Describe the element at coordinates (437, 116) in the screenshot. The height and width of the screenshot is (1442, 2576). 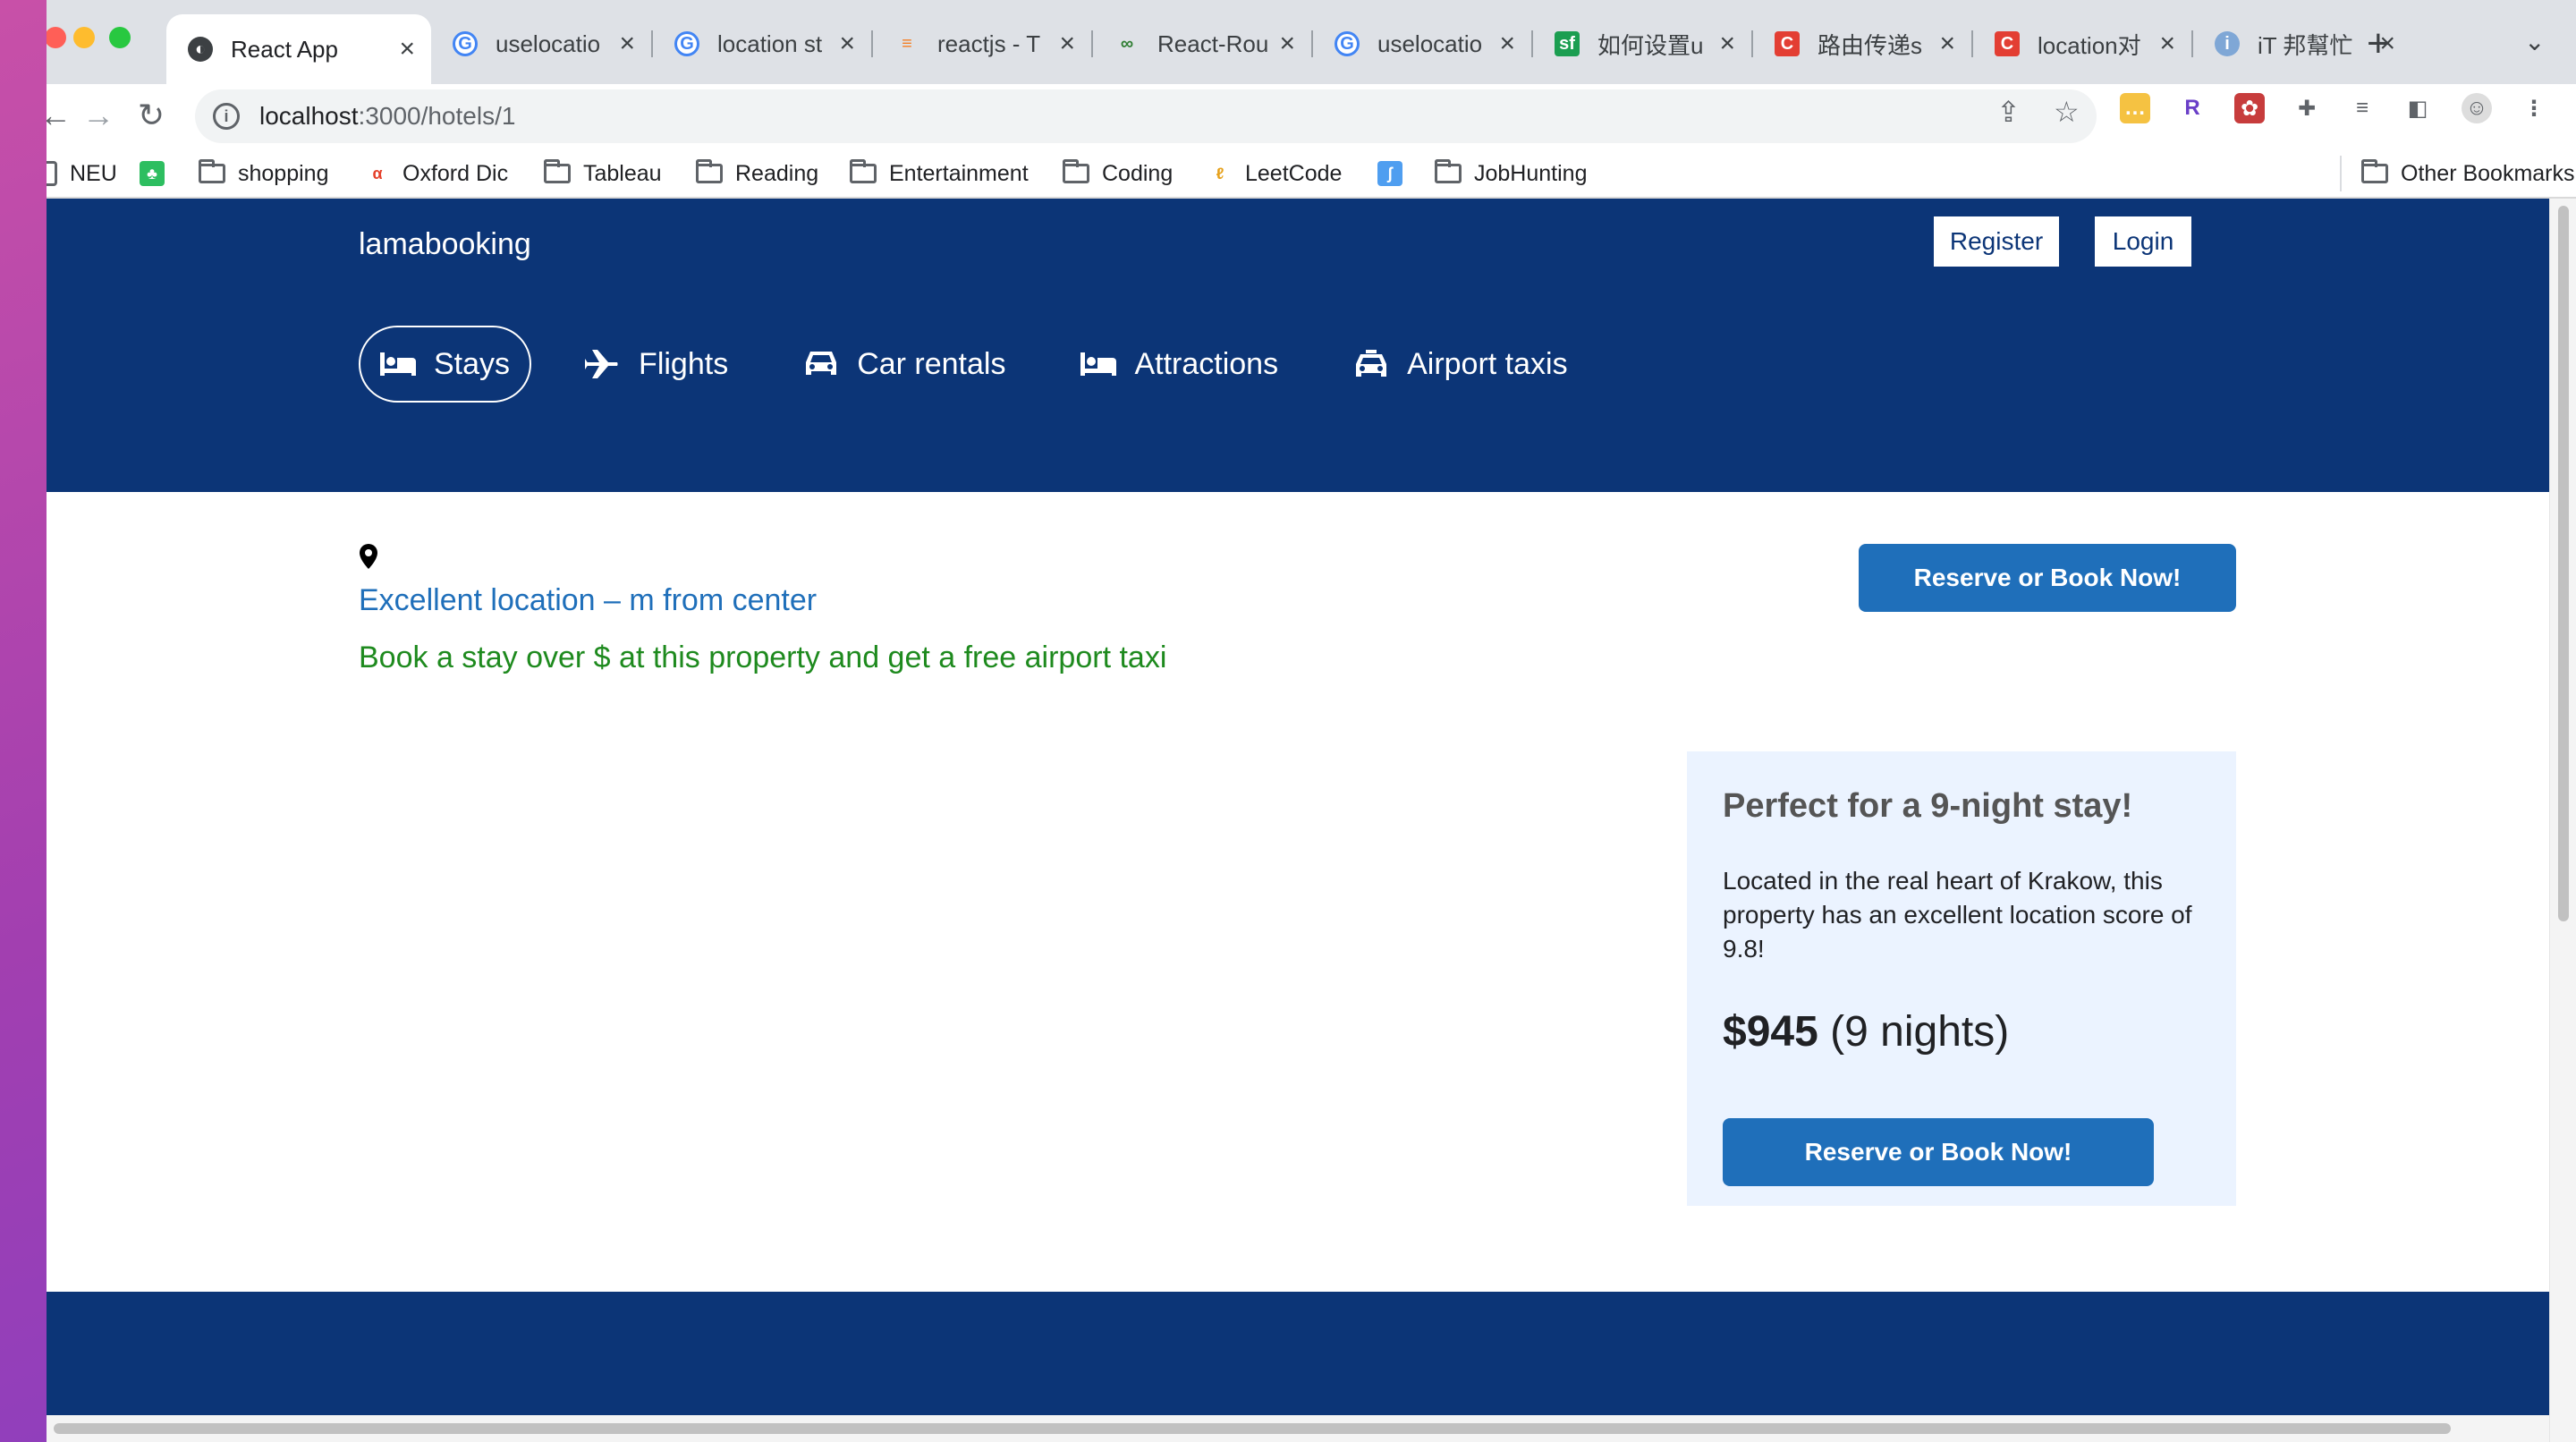
I see `url-path: :3000/hotels/1` at that location.